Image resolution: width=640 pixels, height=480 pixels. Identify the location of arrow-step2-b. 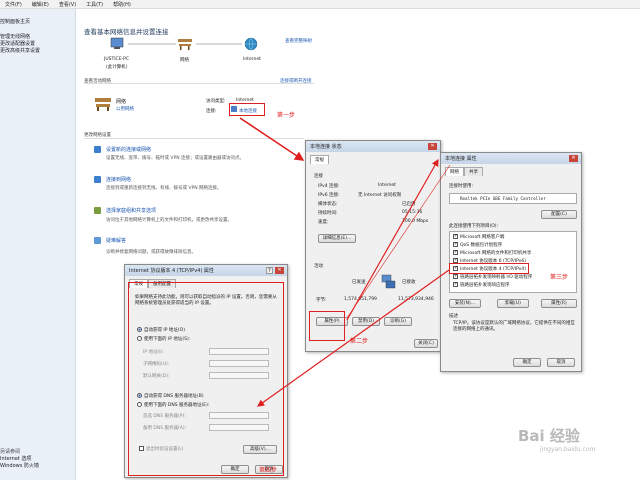
(392, 239).